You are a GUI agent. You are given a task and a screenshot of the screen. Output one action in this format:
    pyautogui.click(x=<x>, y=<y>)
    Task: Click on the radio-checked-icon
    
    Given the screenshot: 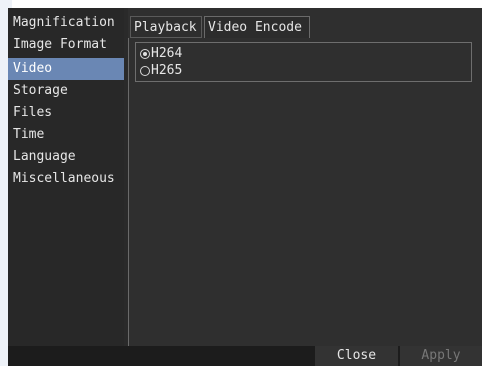 What is the action you would take?
    pyautogui.click(x=145, y=54)
    